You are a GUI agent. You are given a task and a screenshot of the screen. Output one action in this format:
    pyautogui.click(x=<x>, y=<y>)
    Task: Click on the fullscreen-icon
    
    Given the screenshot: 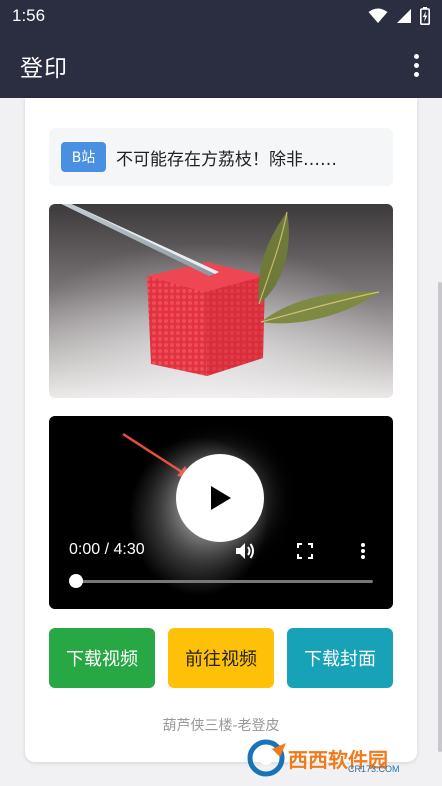 What is the action you would take?
    pyautogui.click(x=305, y=551)
    